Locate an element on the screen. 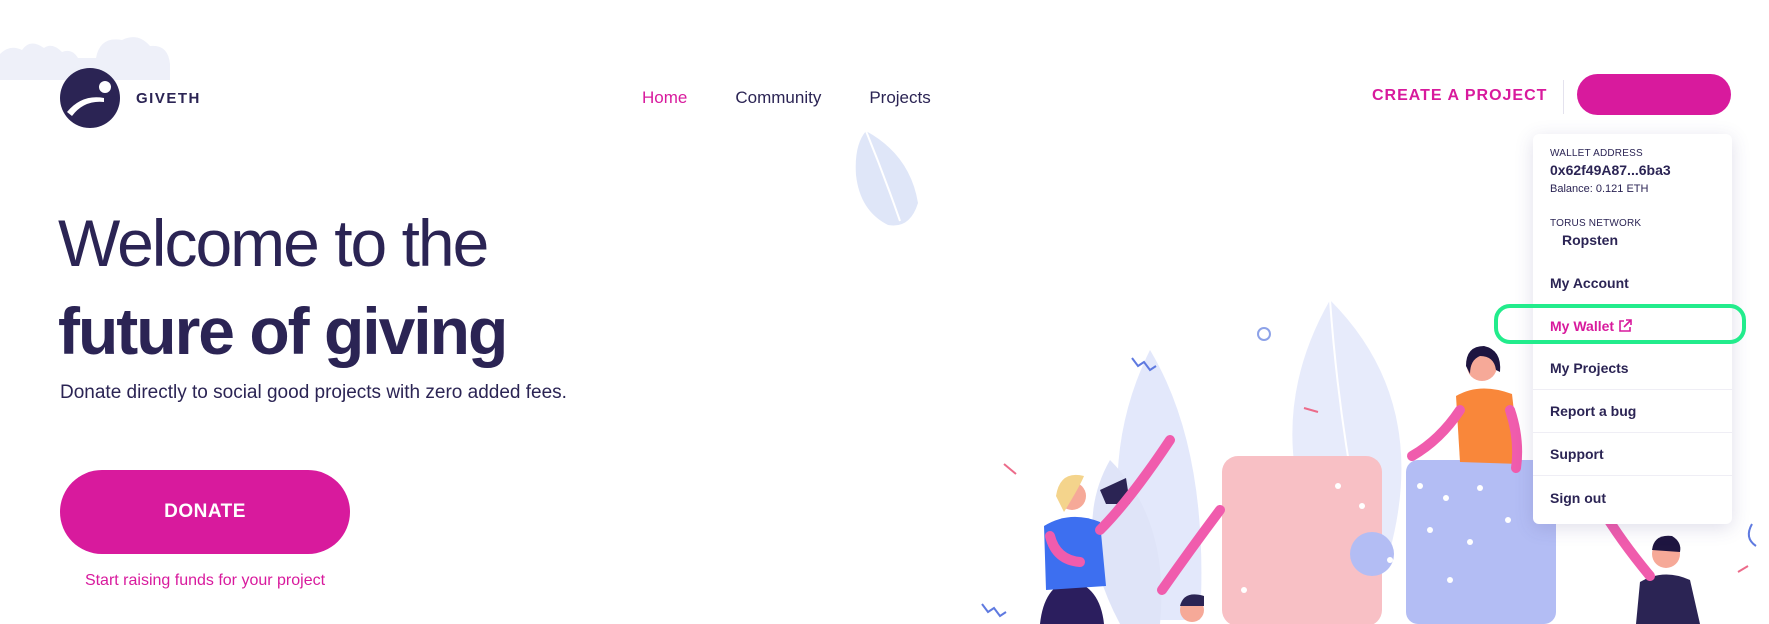 Image resolution: width=1769 pixels, height=624 pixels. create-project-button: CREATE A PROJECT is located at coordinates (1459, 96).